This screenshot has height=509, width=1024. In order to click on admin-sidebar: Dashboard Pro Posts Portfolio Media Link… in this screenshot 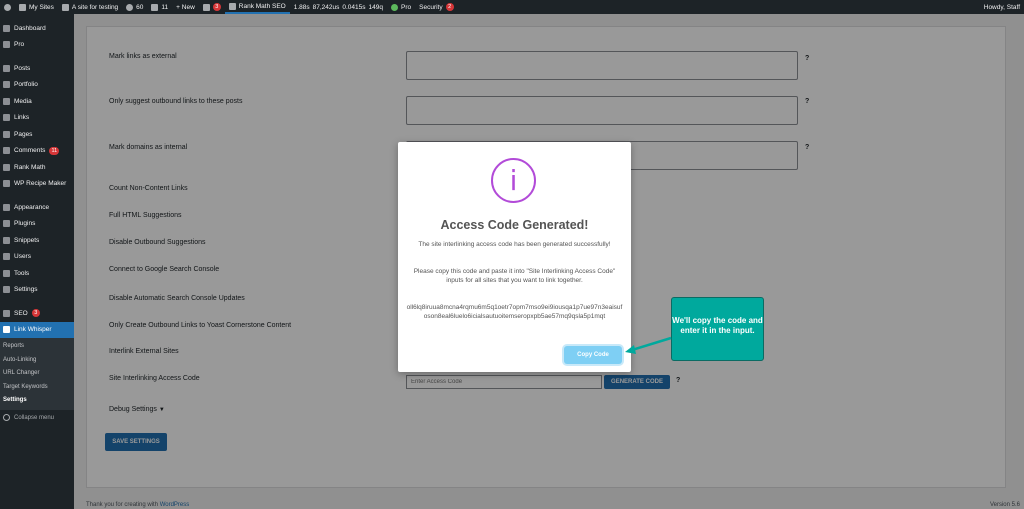, I will do `click(37, 261)`.